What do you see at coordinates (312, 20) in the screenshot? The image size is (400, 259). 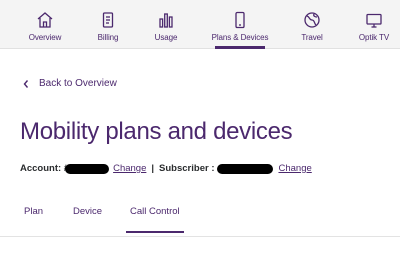 I see `globe-icon` at bounding box center [312, 20].